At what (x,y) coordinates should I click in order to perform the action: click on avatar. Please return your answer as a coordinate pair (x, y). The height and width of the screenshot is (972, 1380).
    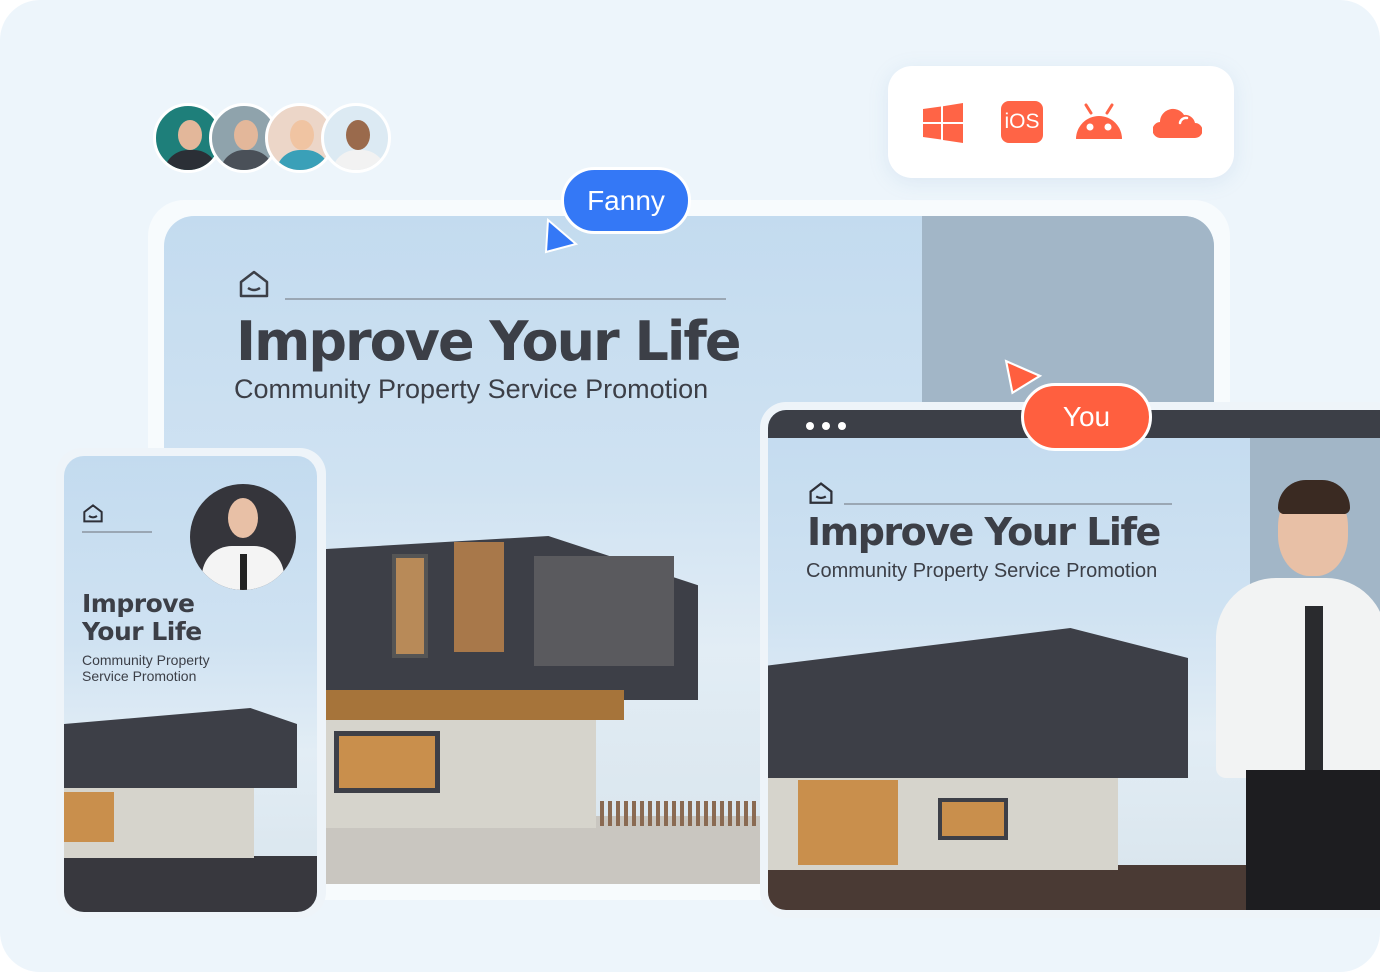
    Looking at the image, I should click on (356, 138).